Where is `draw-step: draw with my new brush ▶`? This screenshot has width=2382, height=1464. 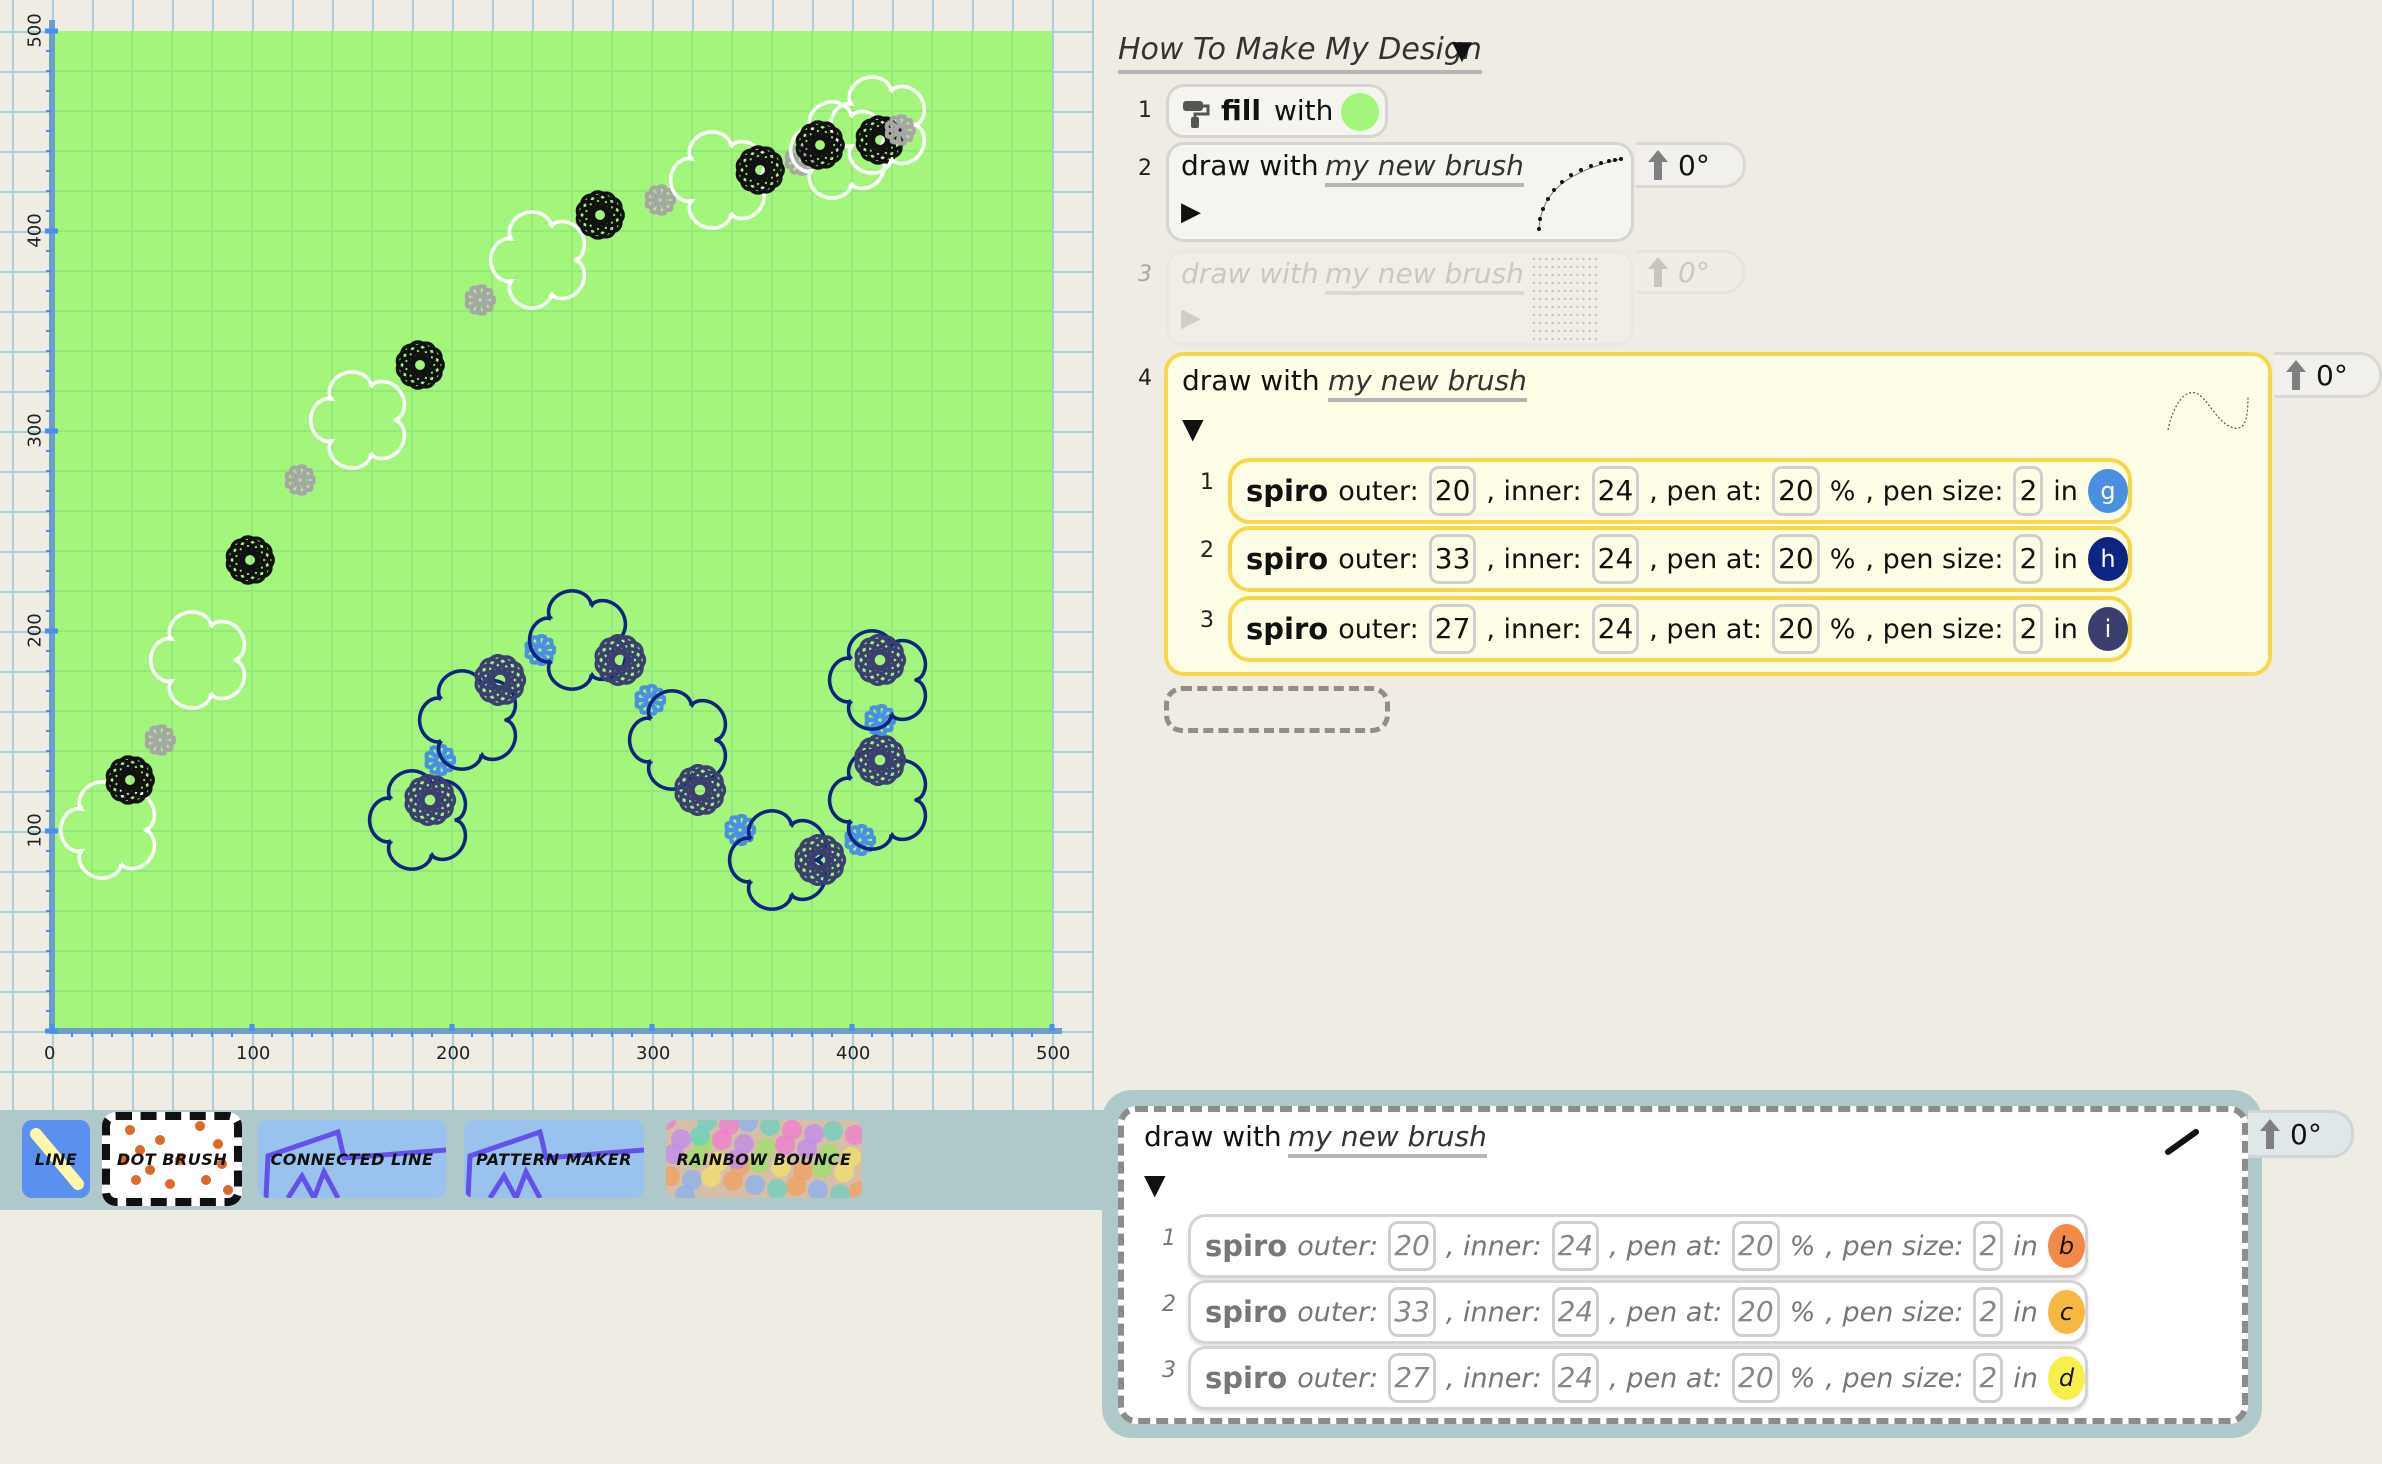 draw-step: draw with my new brush ▶ is located at coordinates (1400, 192).